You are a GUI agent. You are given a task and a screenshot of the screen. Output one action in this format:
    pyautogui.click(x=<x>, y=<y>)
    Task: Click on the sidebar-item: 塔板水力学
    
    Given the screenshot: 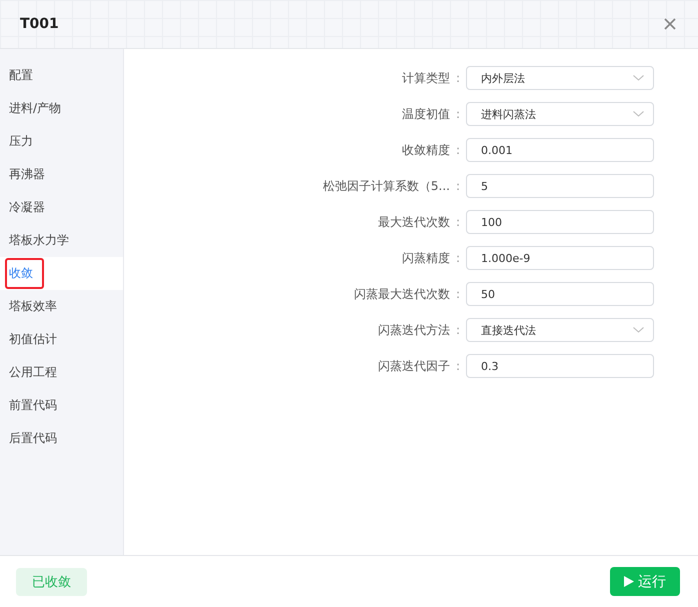 What is the action you would take?
    pyautogui.click(x=61, y=240)
    